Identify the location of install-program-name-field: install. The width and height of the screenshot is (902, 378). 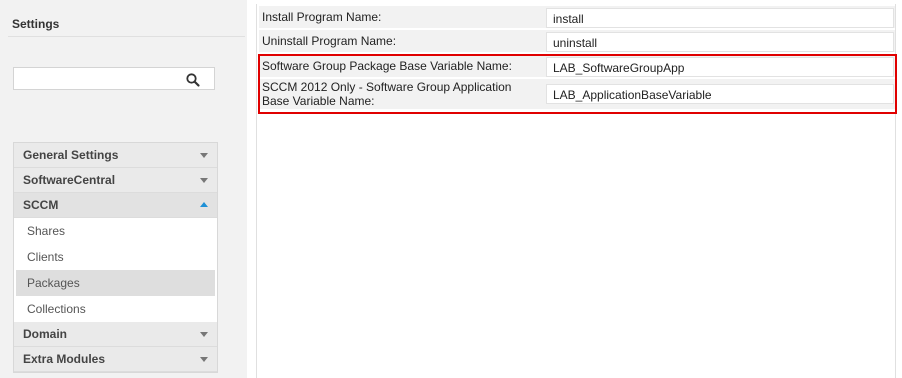
(720, 18).